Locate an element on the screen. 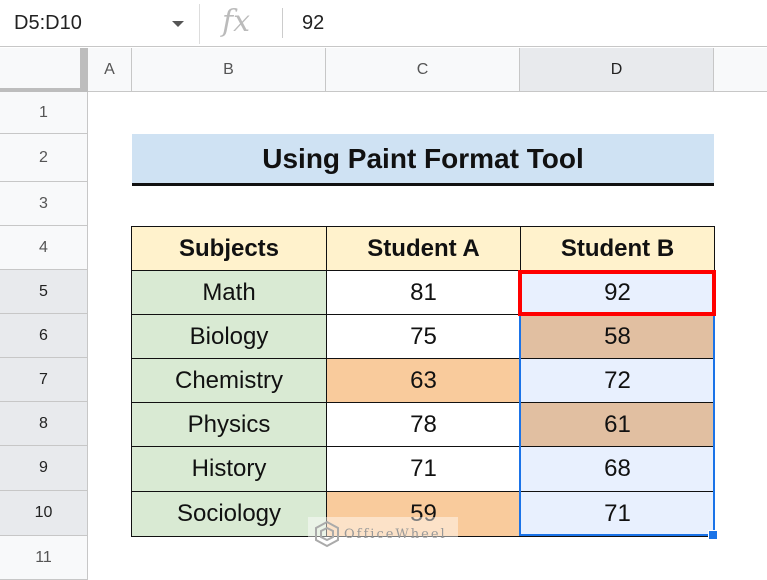  cell-student-b: 72 is located at coordinates (617, 380).